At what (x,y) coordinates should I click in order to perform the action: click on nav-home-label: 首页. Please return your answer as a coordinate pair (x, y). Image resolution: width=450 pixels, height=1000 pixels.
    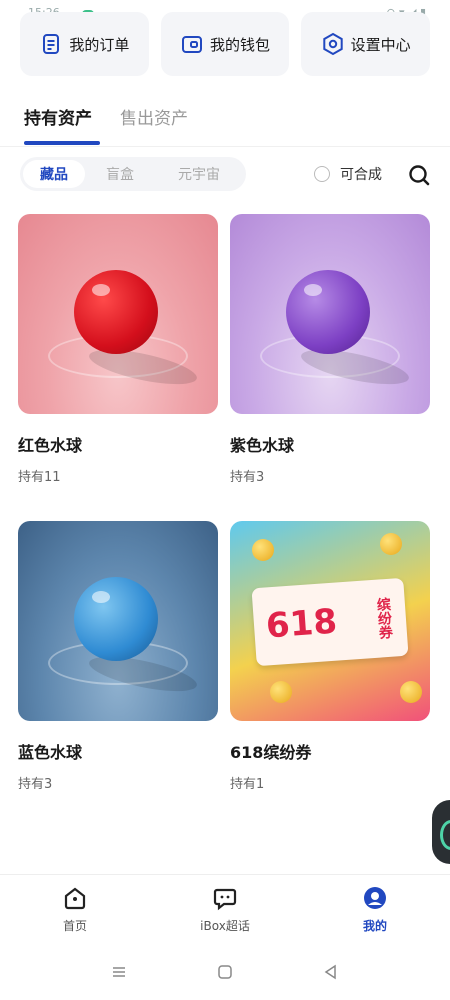
    Looking at the image, I should click on (74, 926).